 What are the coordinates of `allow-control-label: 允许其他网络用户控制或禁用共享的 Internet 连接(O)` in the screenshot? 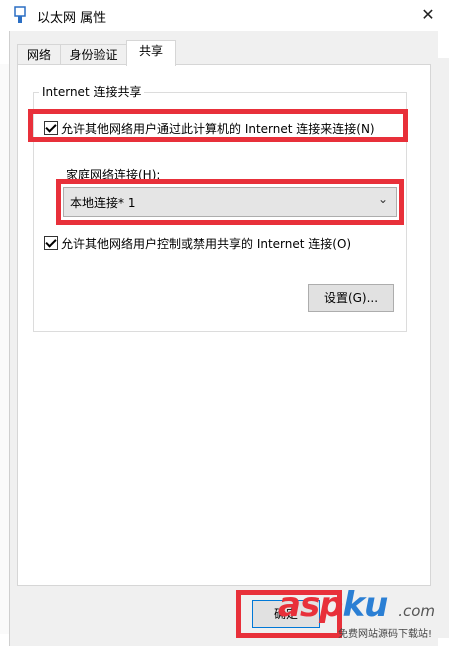 It's located at (206, 244).